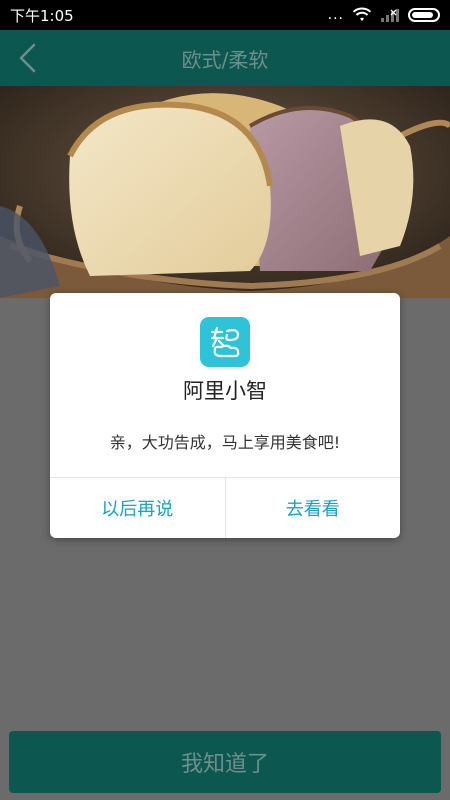 This screenshot has width=450, height=800. I want to click on signal-icon, so click(390, 15).